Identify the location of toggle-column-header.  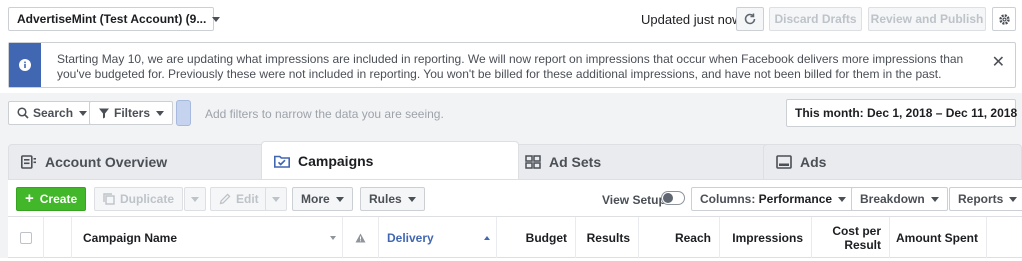
(58, 237).